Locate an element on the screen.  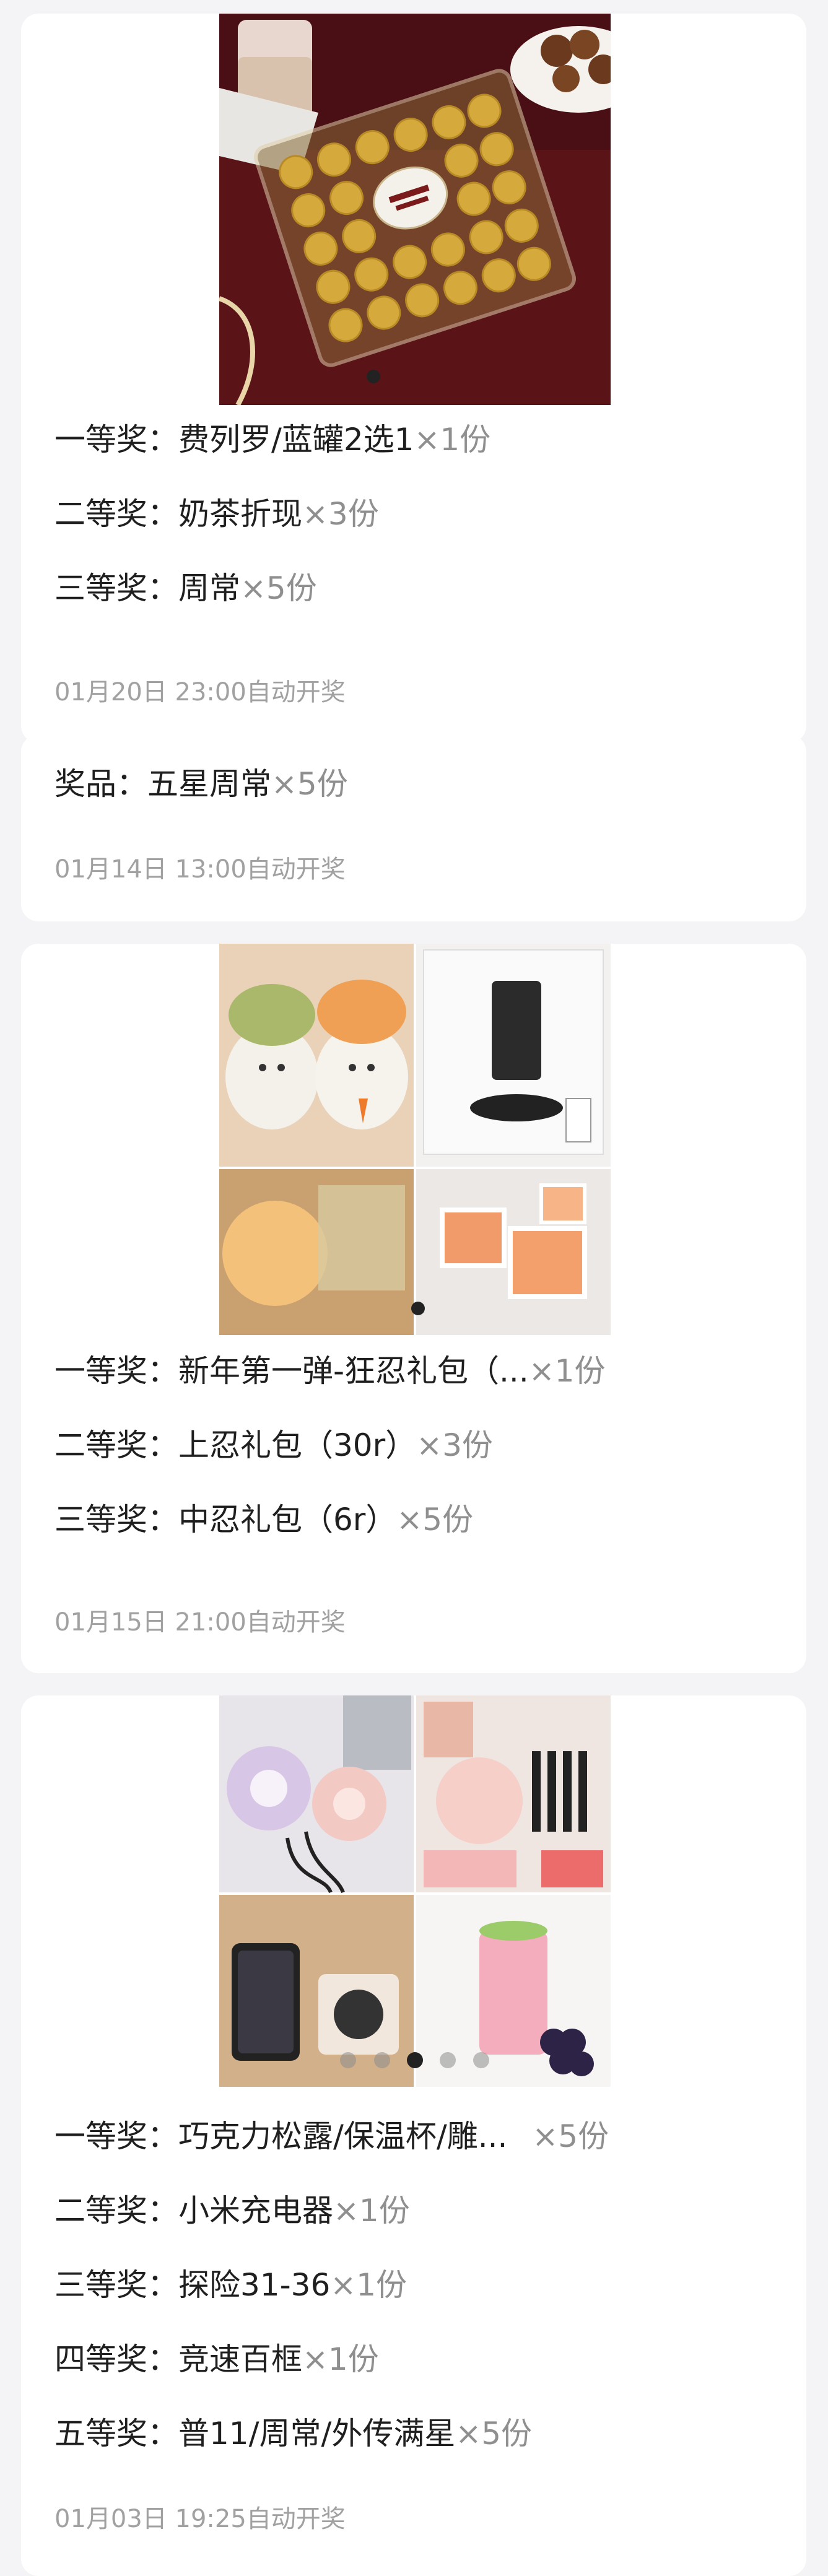
prize-row: 三等奖：中忍礼包（6r）×5份 is located at coordinates (264, 1519).